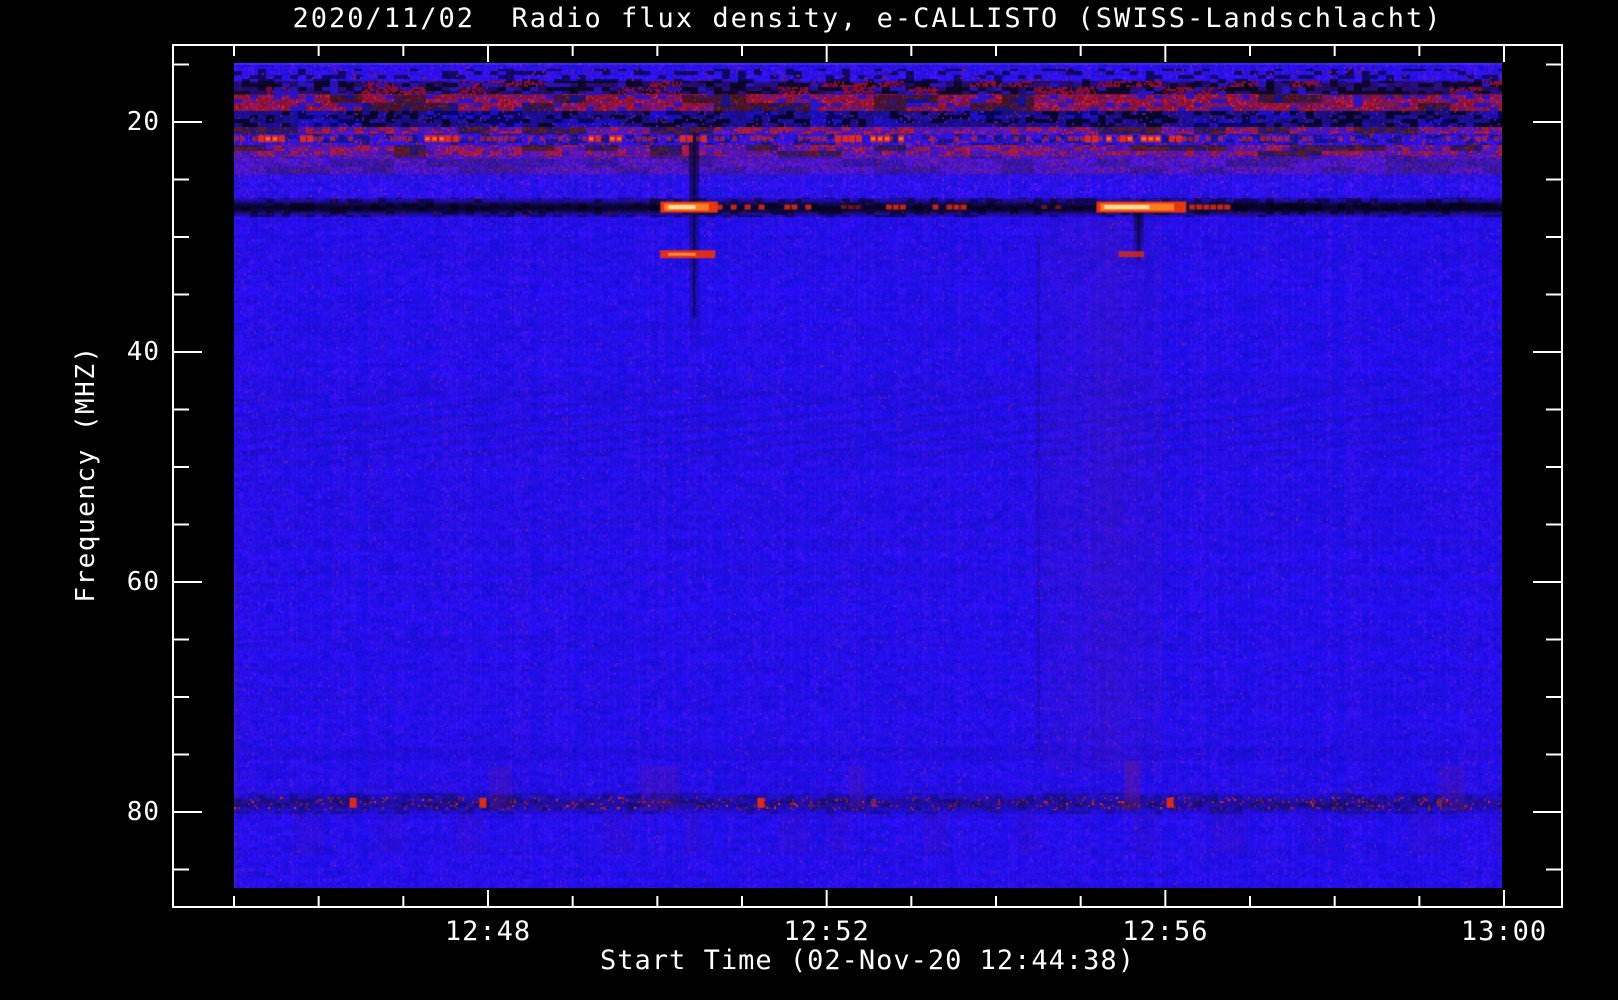 The image size is (1618, 1000). Describe the element at coordinates (488, 931) in the screenshot. I see `x-tick-label: 12:48` at that location.